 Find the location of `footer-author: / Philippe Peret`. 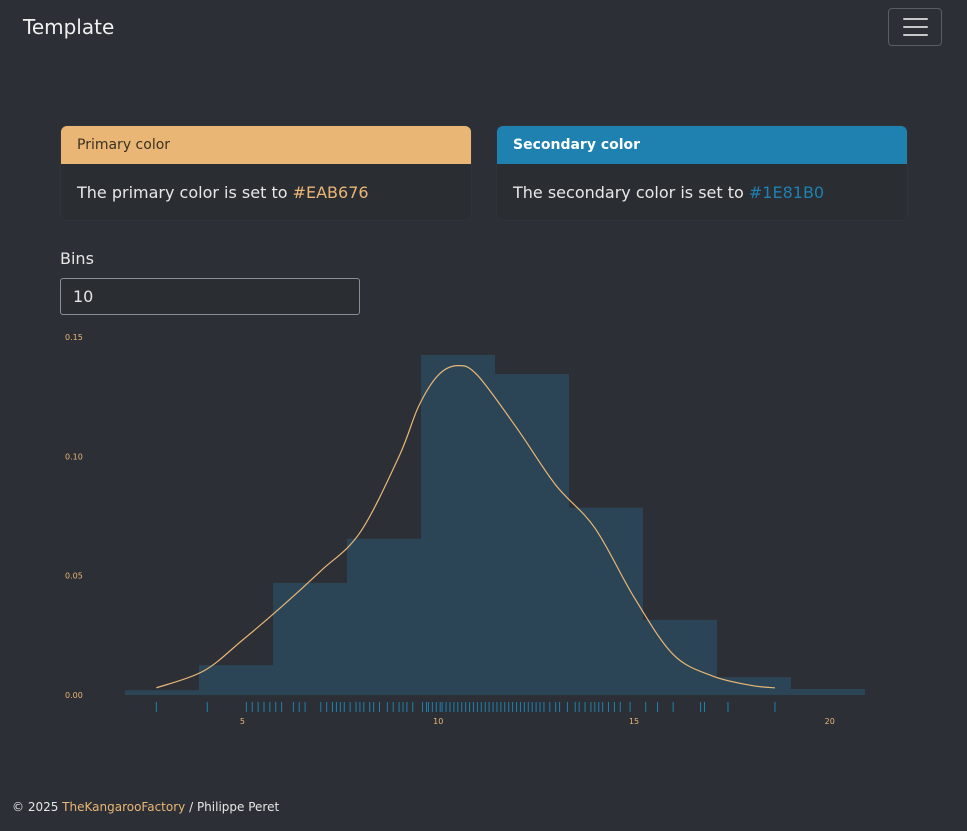

footer-author: / Philippe Peret is located at coordinates (232, 807).